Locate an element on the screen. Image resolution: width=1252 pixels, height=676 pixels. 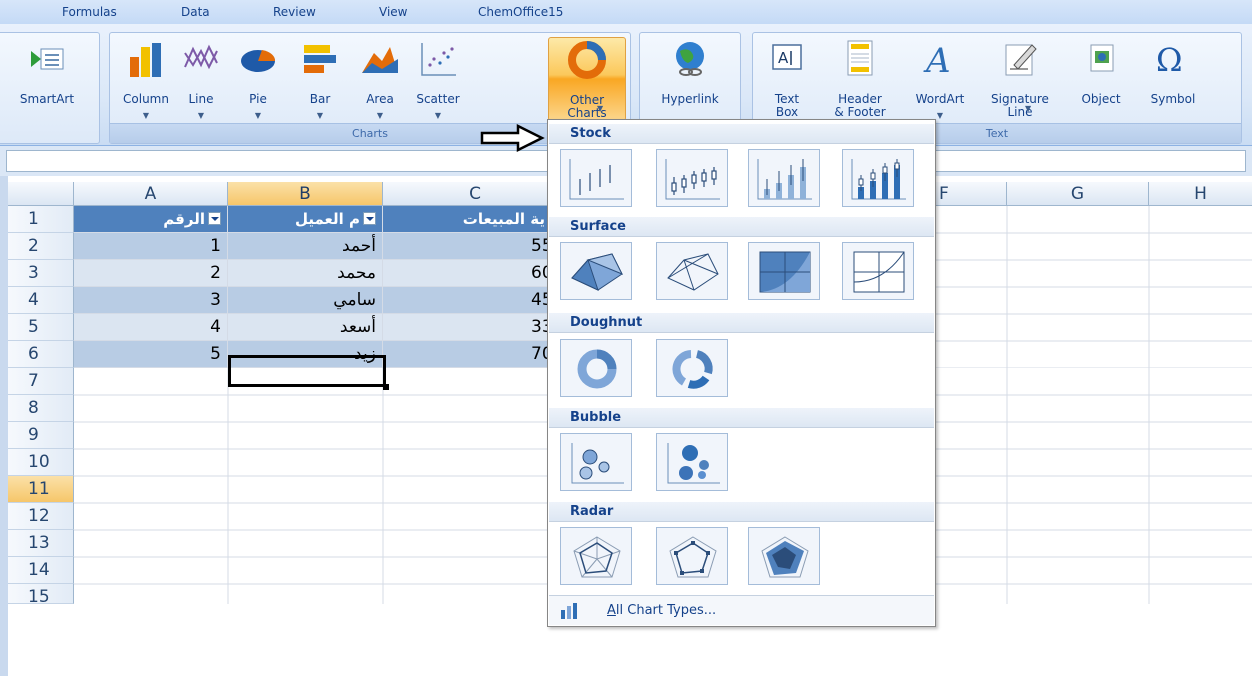
header-footer-button: Header & Footer is located at coordinates (860, 79).